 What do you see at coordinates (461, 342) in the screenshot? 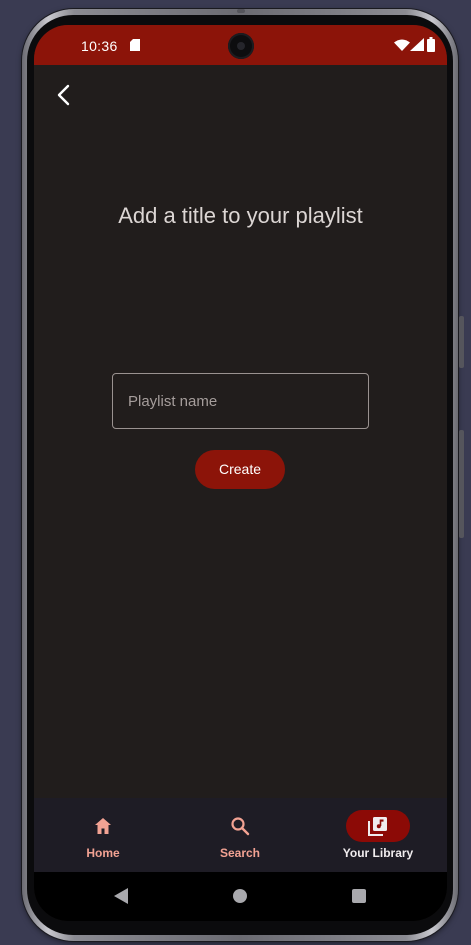
I see `power-button` at bounding box center [461, 342].